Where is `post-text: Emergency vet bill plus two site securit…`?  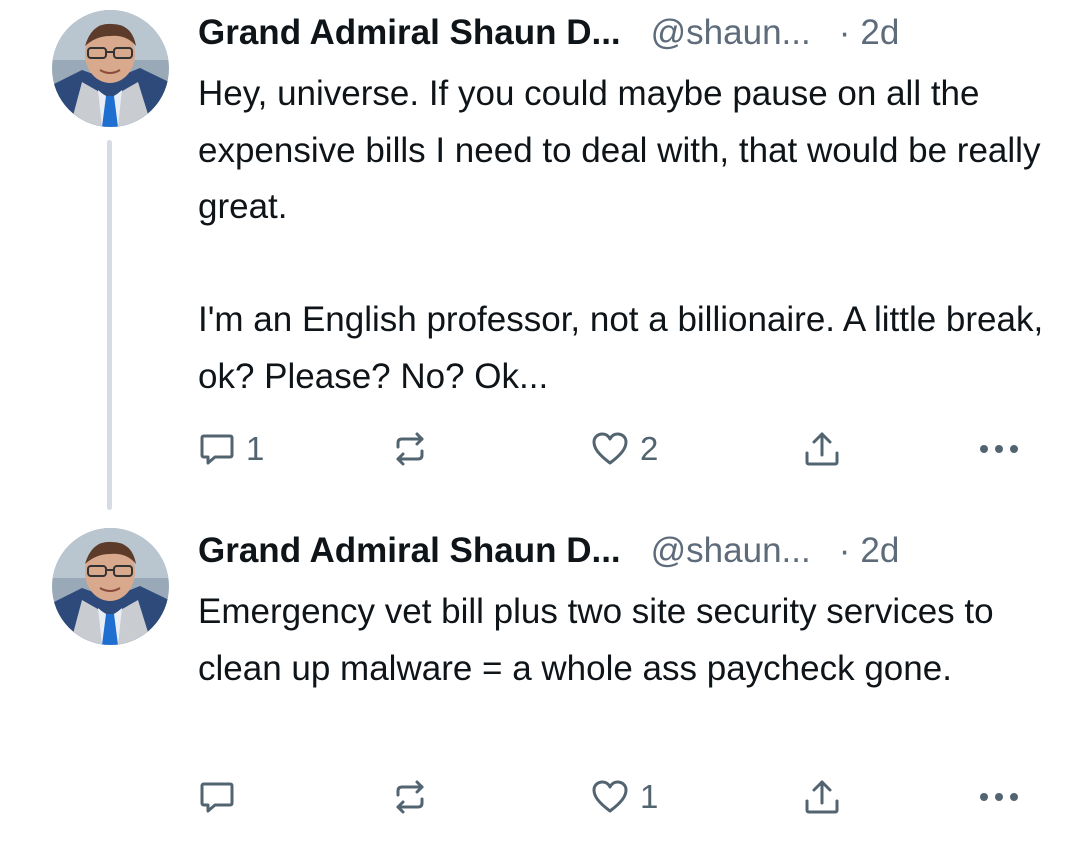 post-text: Emergency vet bill plus two site securit… is located at coordinates (596, 640).